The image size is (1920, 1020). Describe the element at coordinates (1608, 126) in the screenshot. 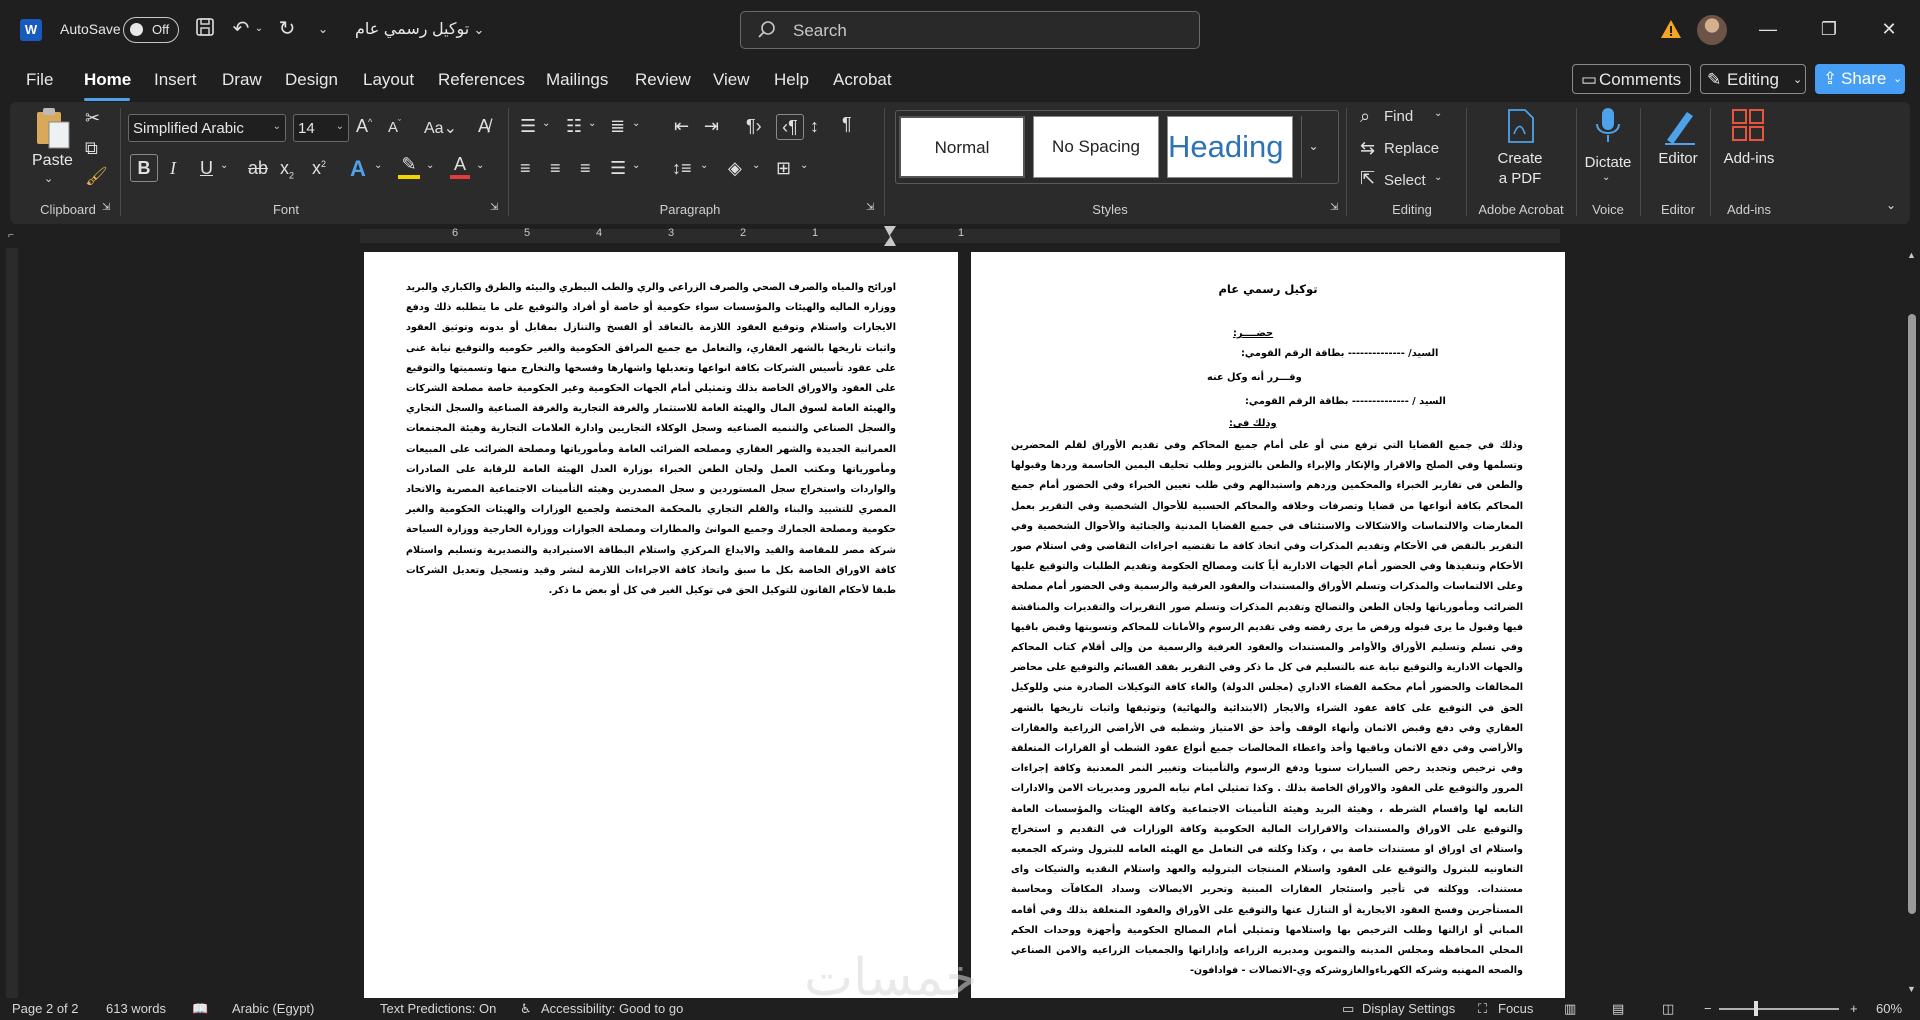

I see `microphone-icon` at that location.